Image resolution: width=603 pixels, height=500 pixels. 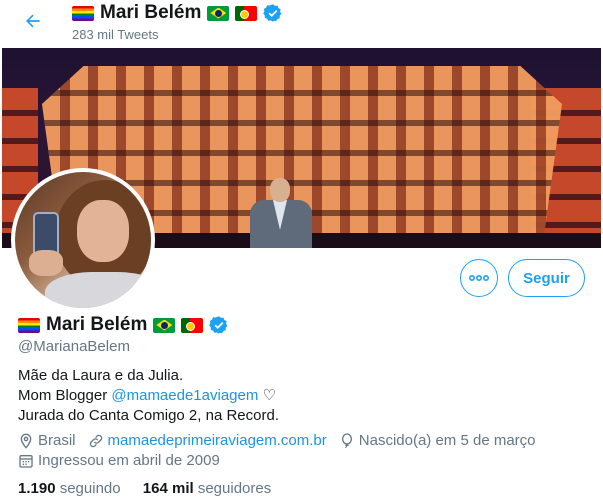 I want to click on bio-line-1: Mãe da Laura e da Julia., so click(x=101, y=375).